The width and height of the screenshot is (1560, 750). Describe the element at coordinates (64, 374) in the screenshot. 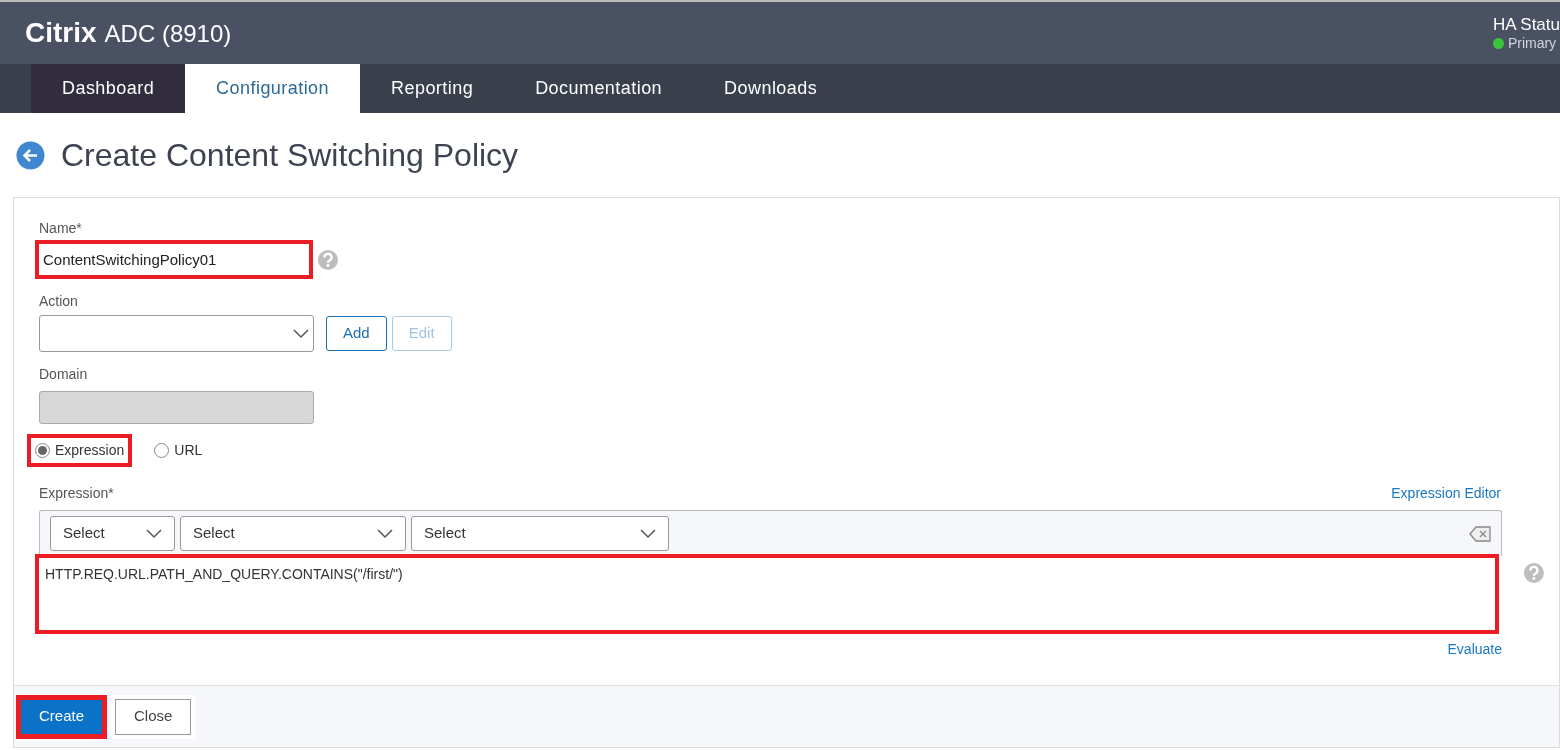

I see `field-label: Domain` at that location.